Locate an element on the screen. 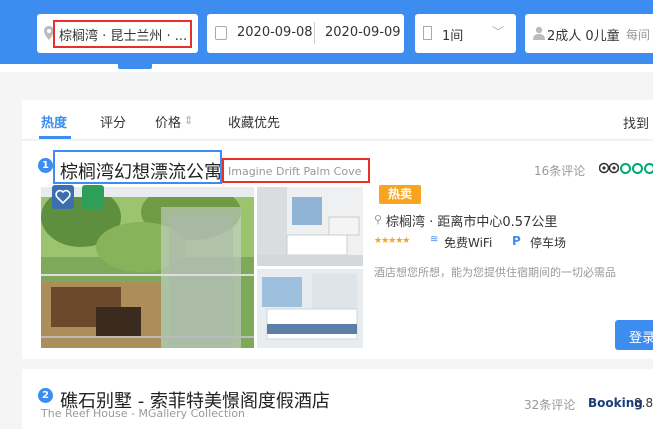  hotel-name-en: The Reef House - MGallery Collection is located at coordinates (143, 413).